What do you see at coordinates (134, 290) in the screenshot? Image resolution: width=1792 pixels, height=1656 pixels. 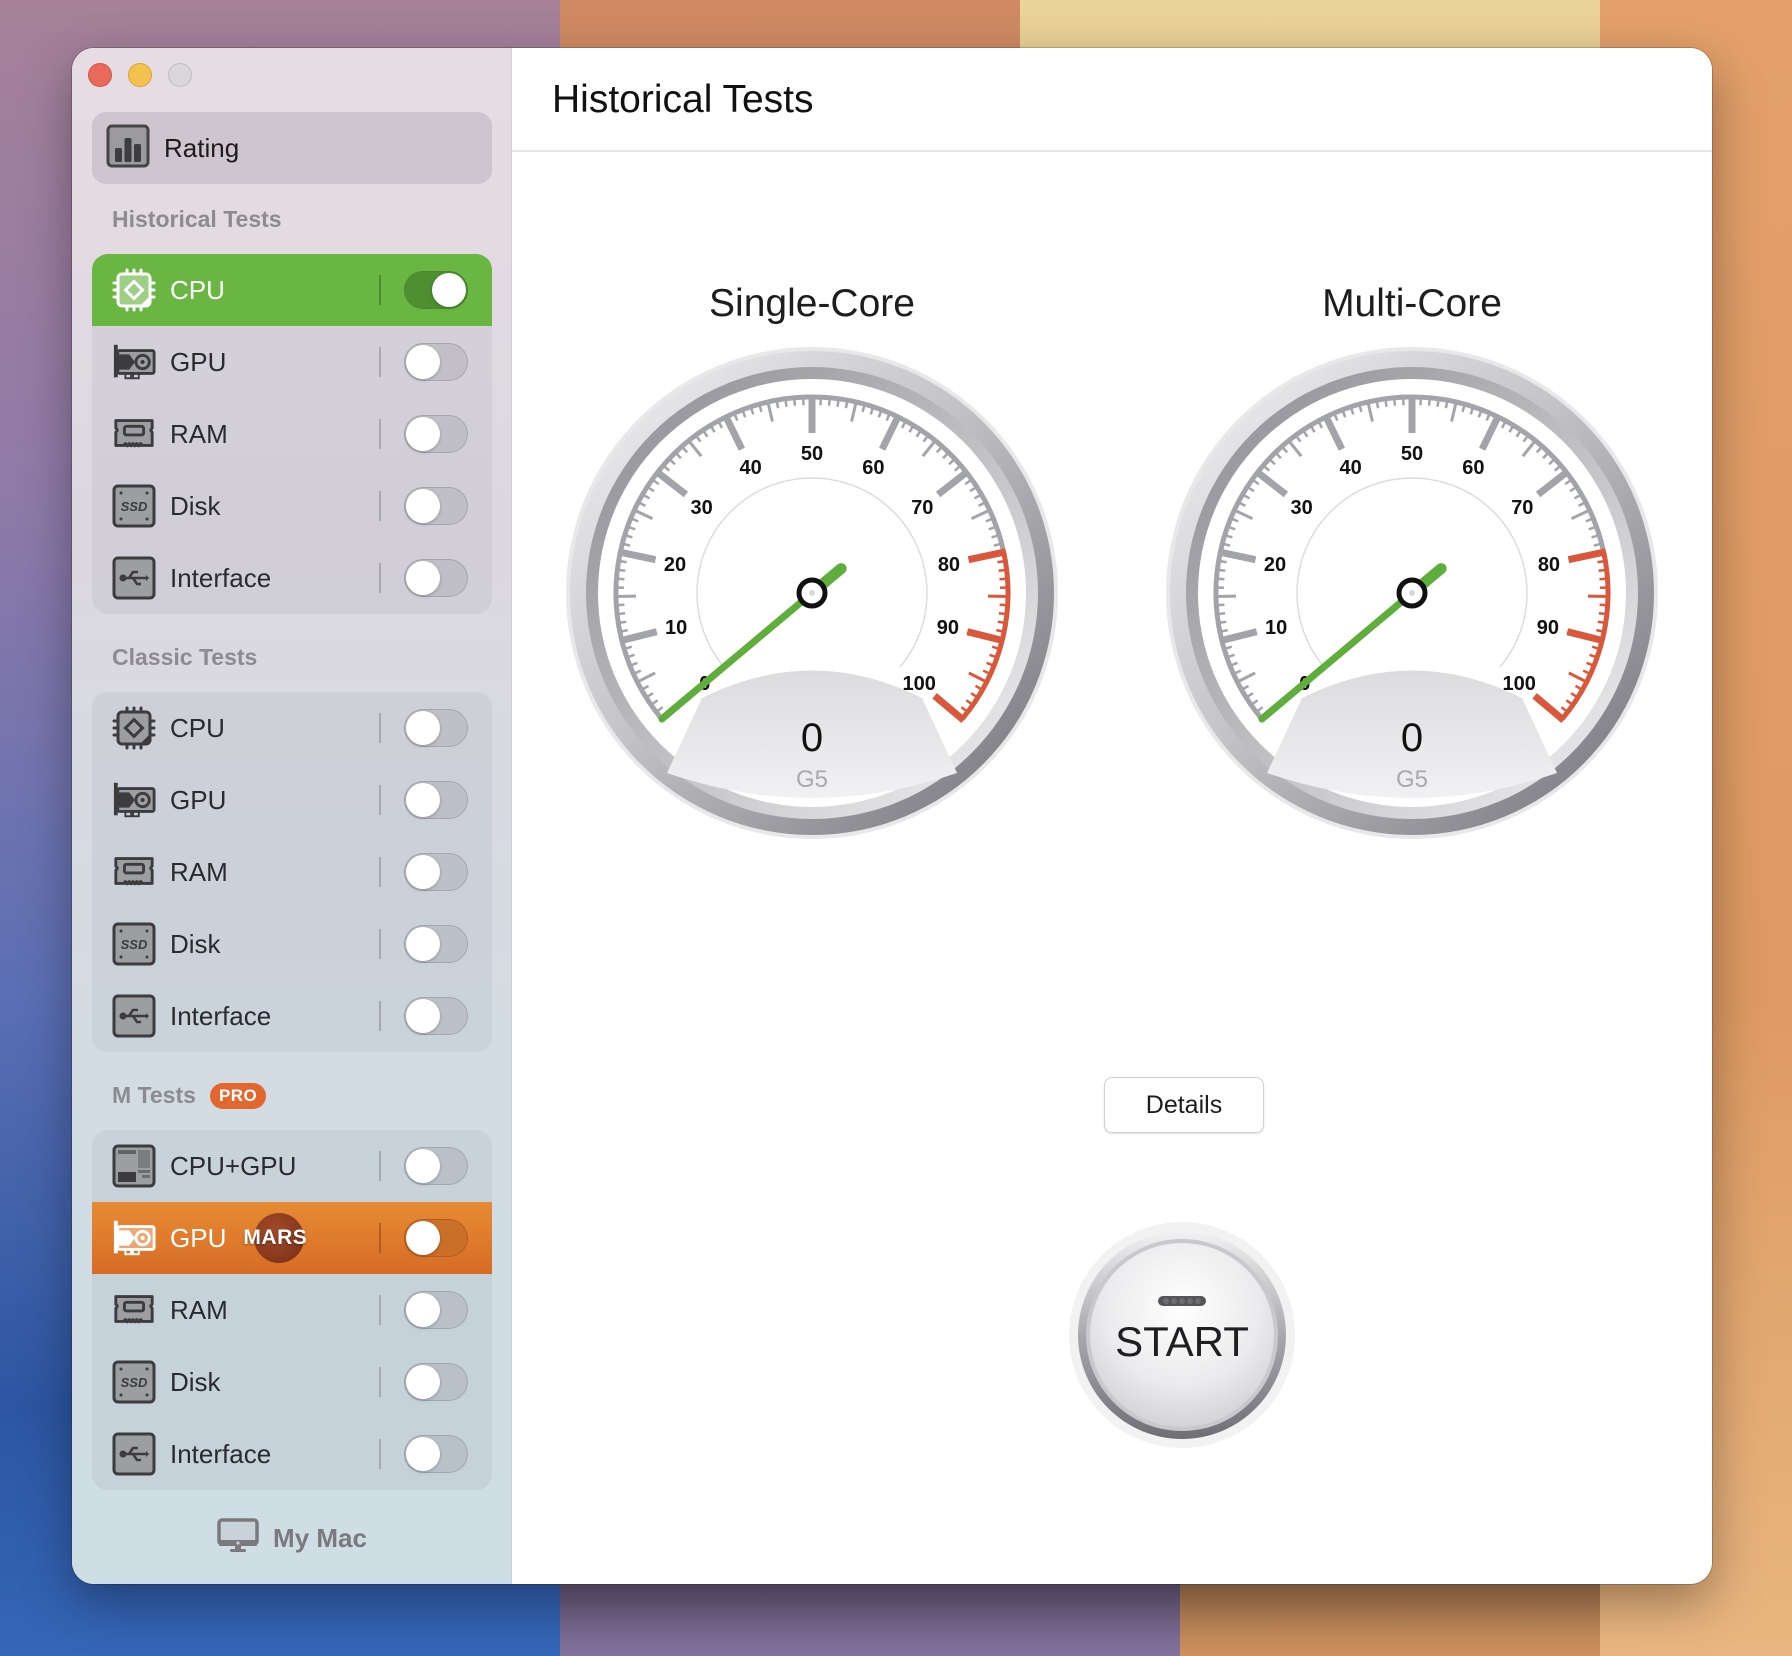 I see `cpu-icon` at bounding box center [134, 290].